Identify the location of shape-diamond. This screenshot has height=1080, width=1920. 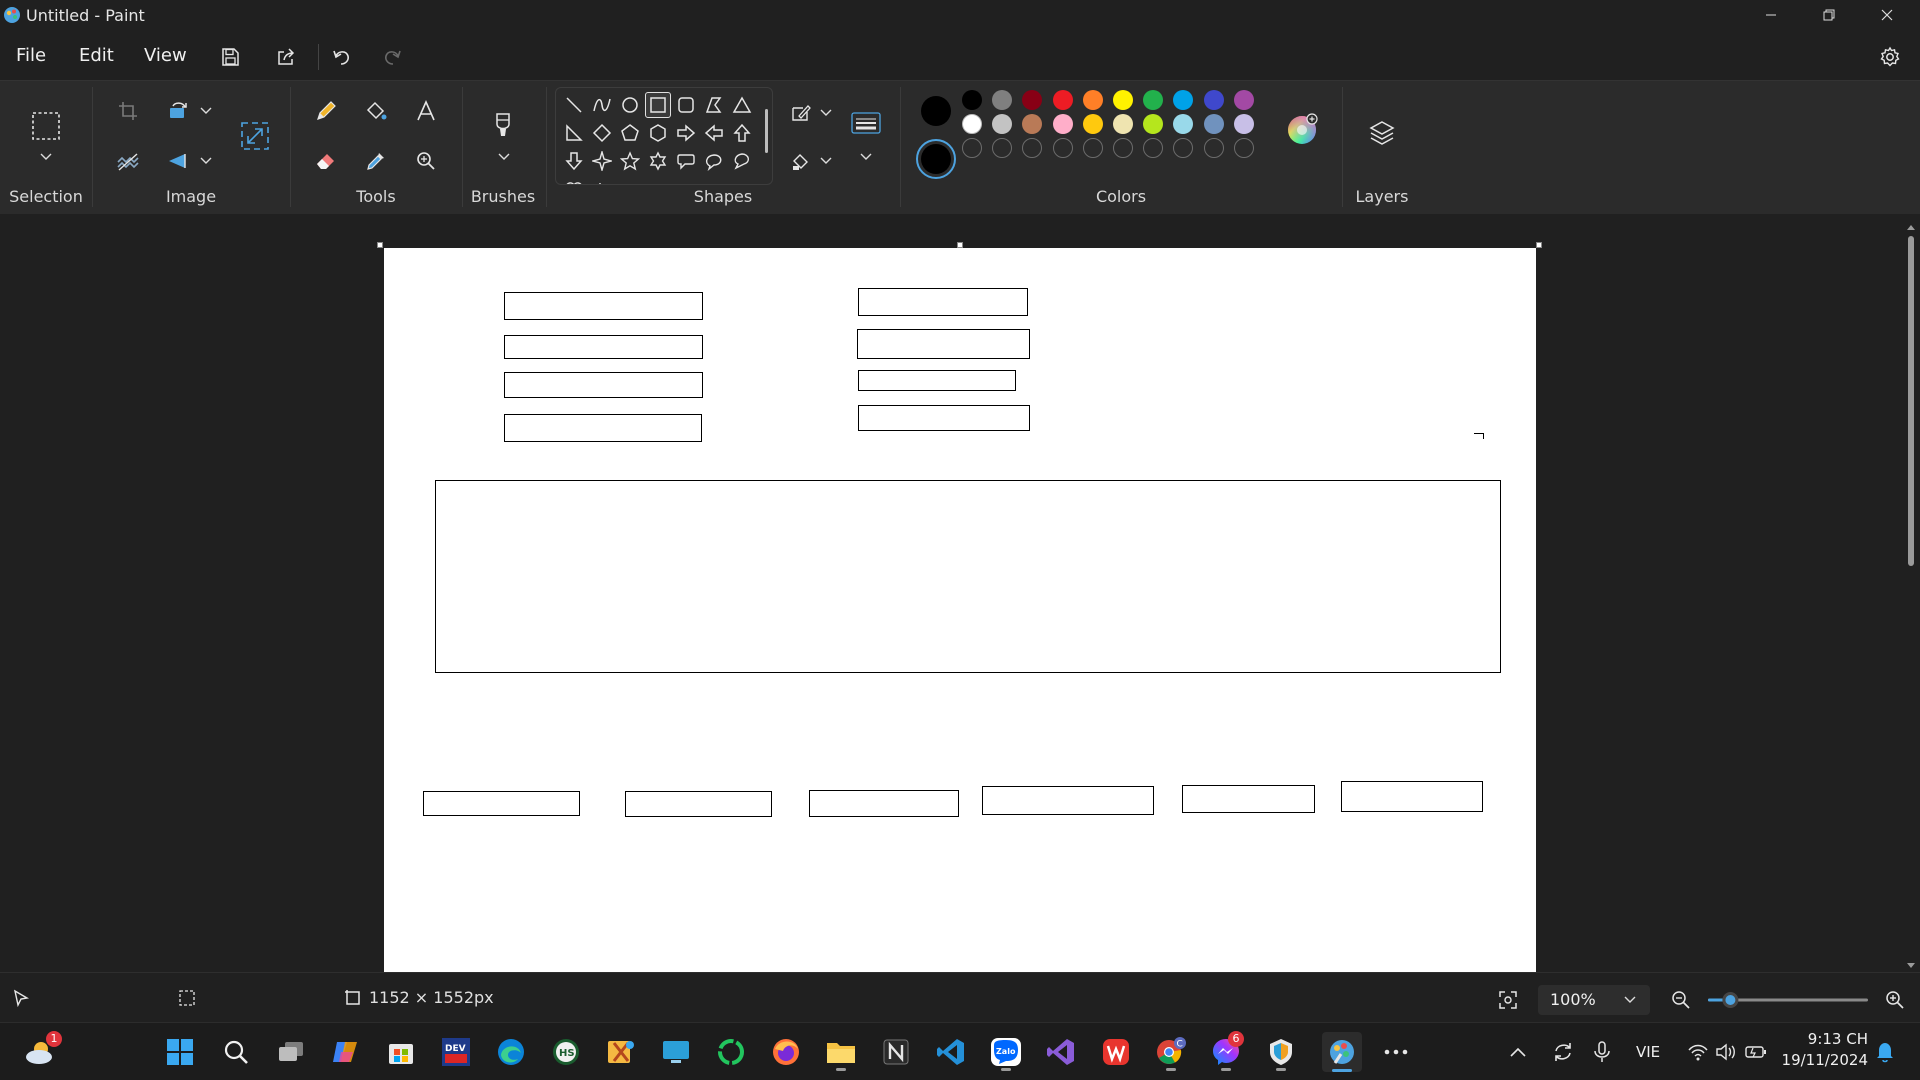
(602, 133).